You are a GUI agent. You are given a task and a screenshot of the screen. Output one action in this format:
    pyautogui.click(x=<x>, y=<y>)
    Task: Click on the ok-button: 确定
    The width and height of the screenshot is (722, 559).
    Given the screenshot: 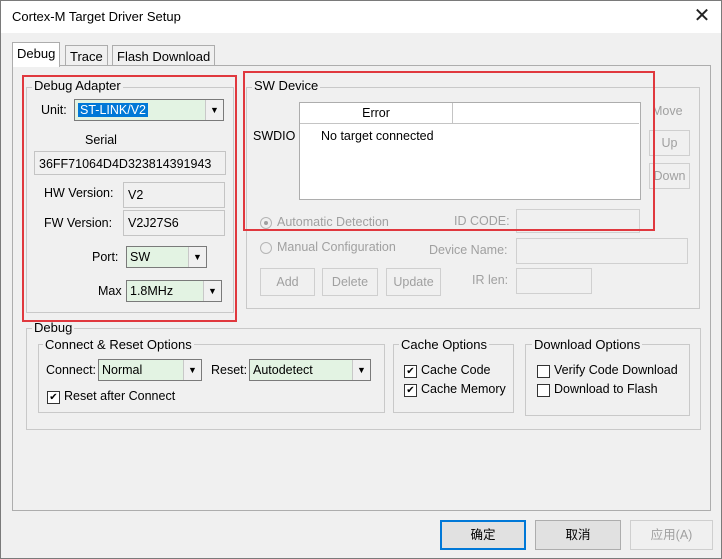 What is the action you would take?
    pyautogui.click(x=483, y=535)
    